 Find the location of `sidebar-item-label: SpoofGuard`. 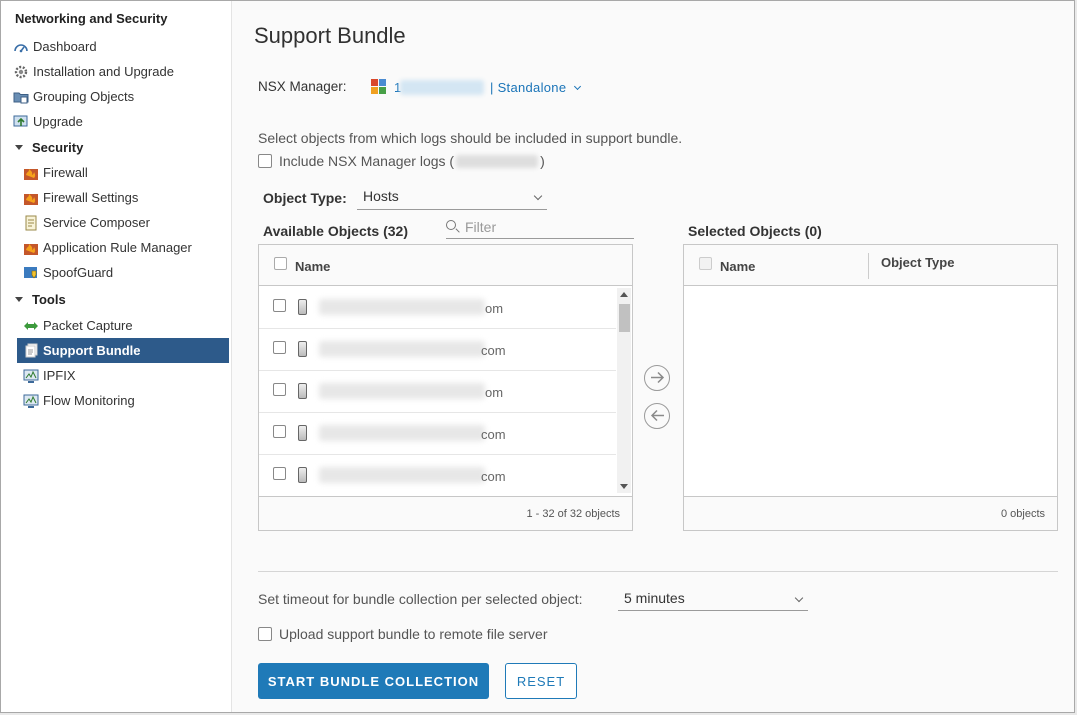

sidebar-item-label: SpoofGuard is located at coordinates (78, 272).